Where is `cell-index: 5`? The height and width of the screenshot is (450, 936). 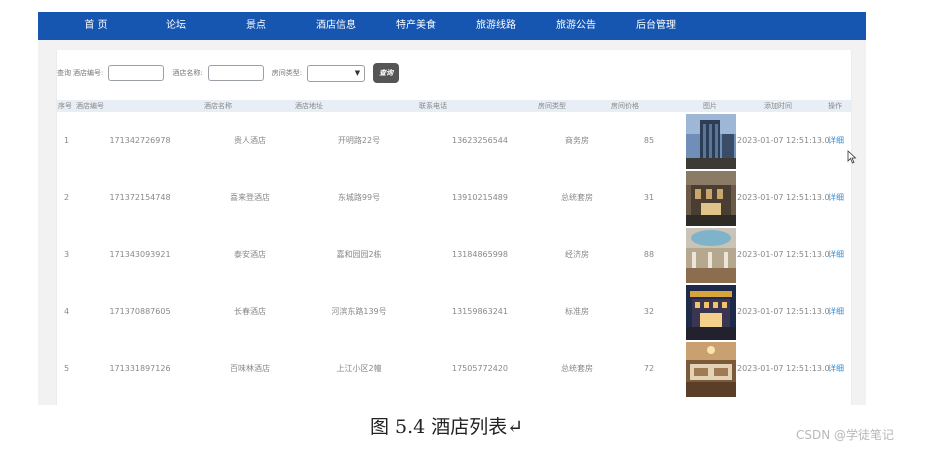
cell-index: 5 is located at coordinates (67, 368).